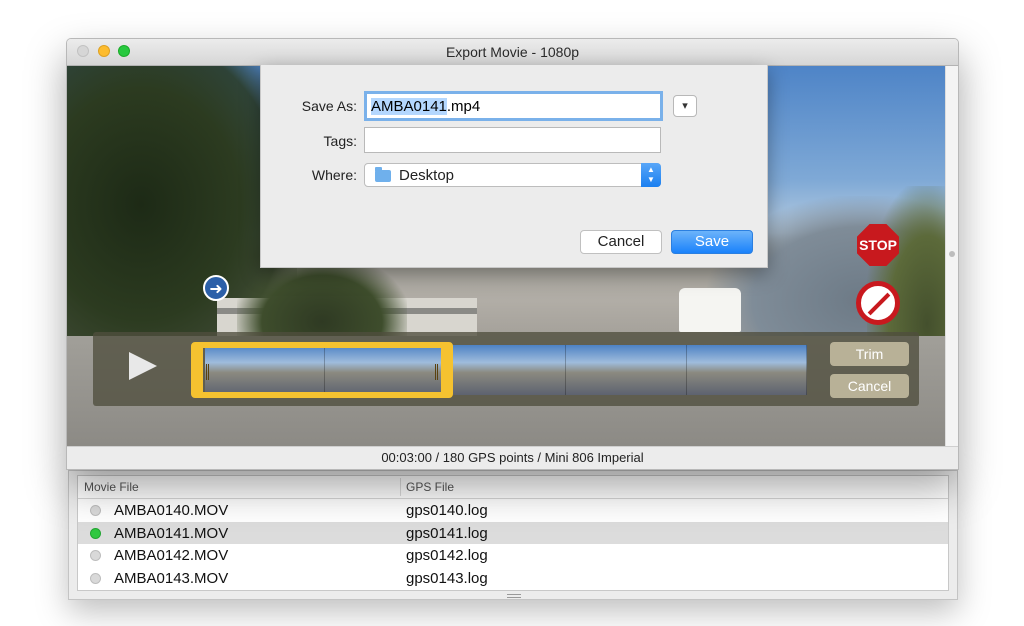  I want to click on scroll-knob, so click(952, 254).